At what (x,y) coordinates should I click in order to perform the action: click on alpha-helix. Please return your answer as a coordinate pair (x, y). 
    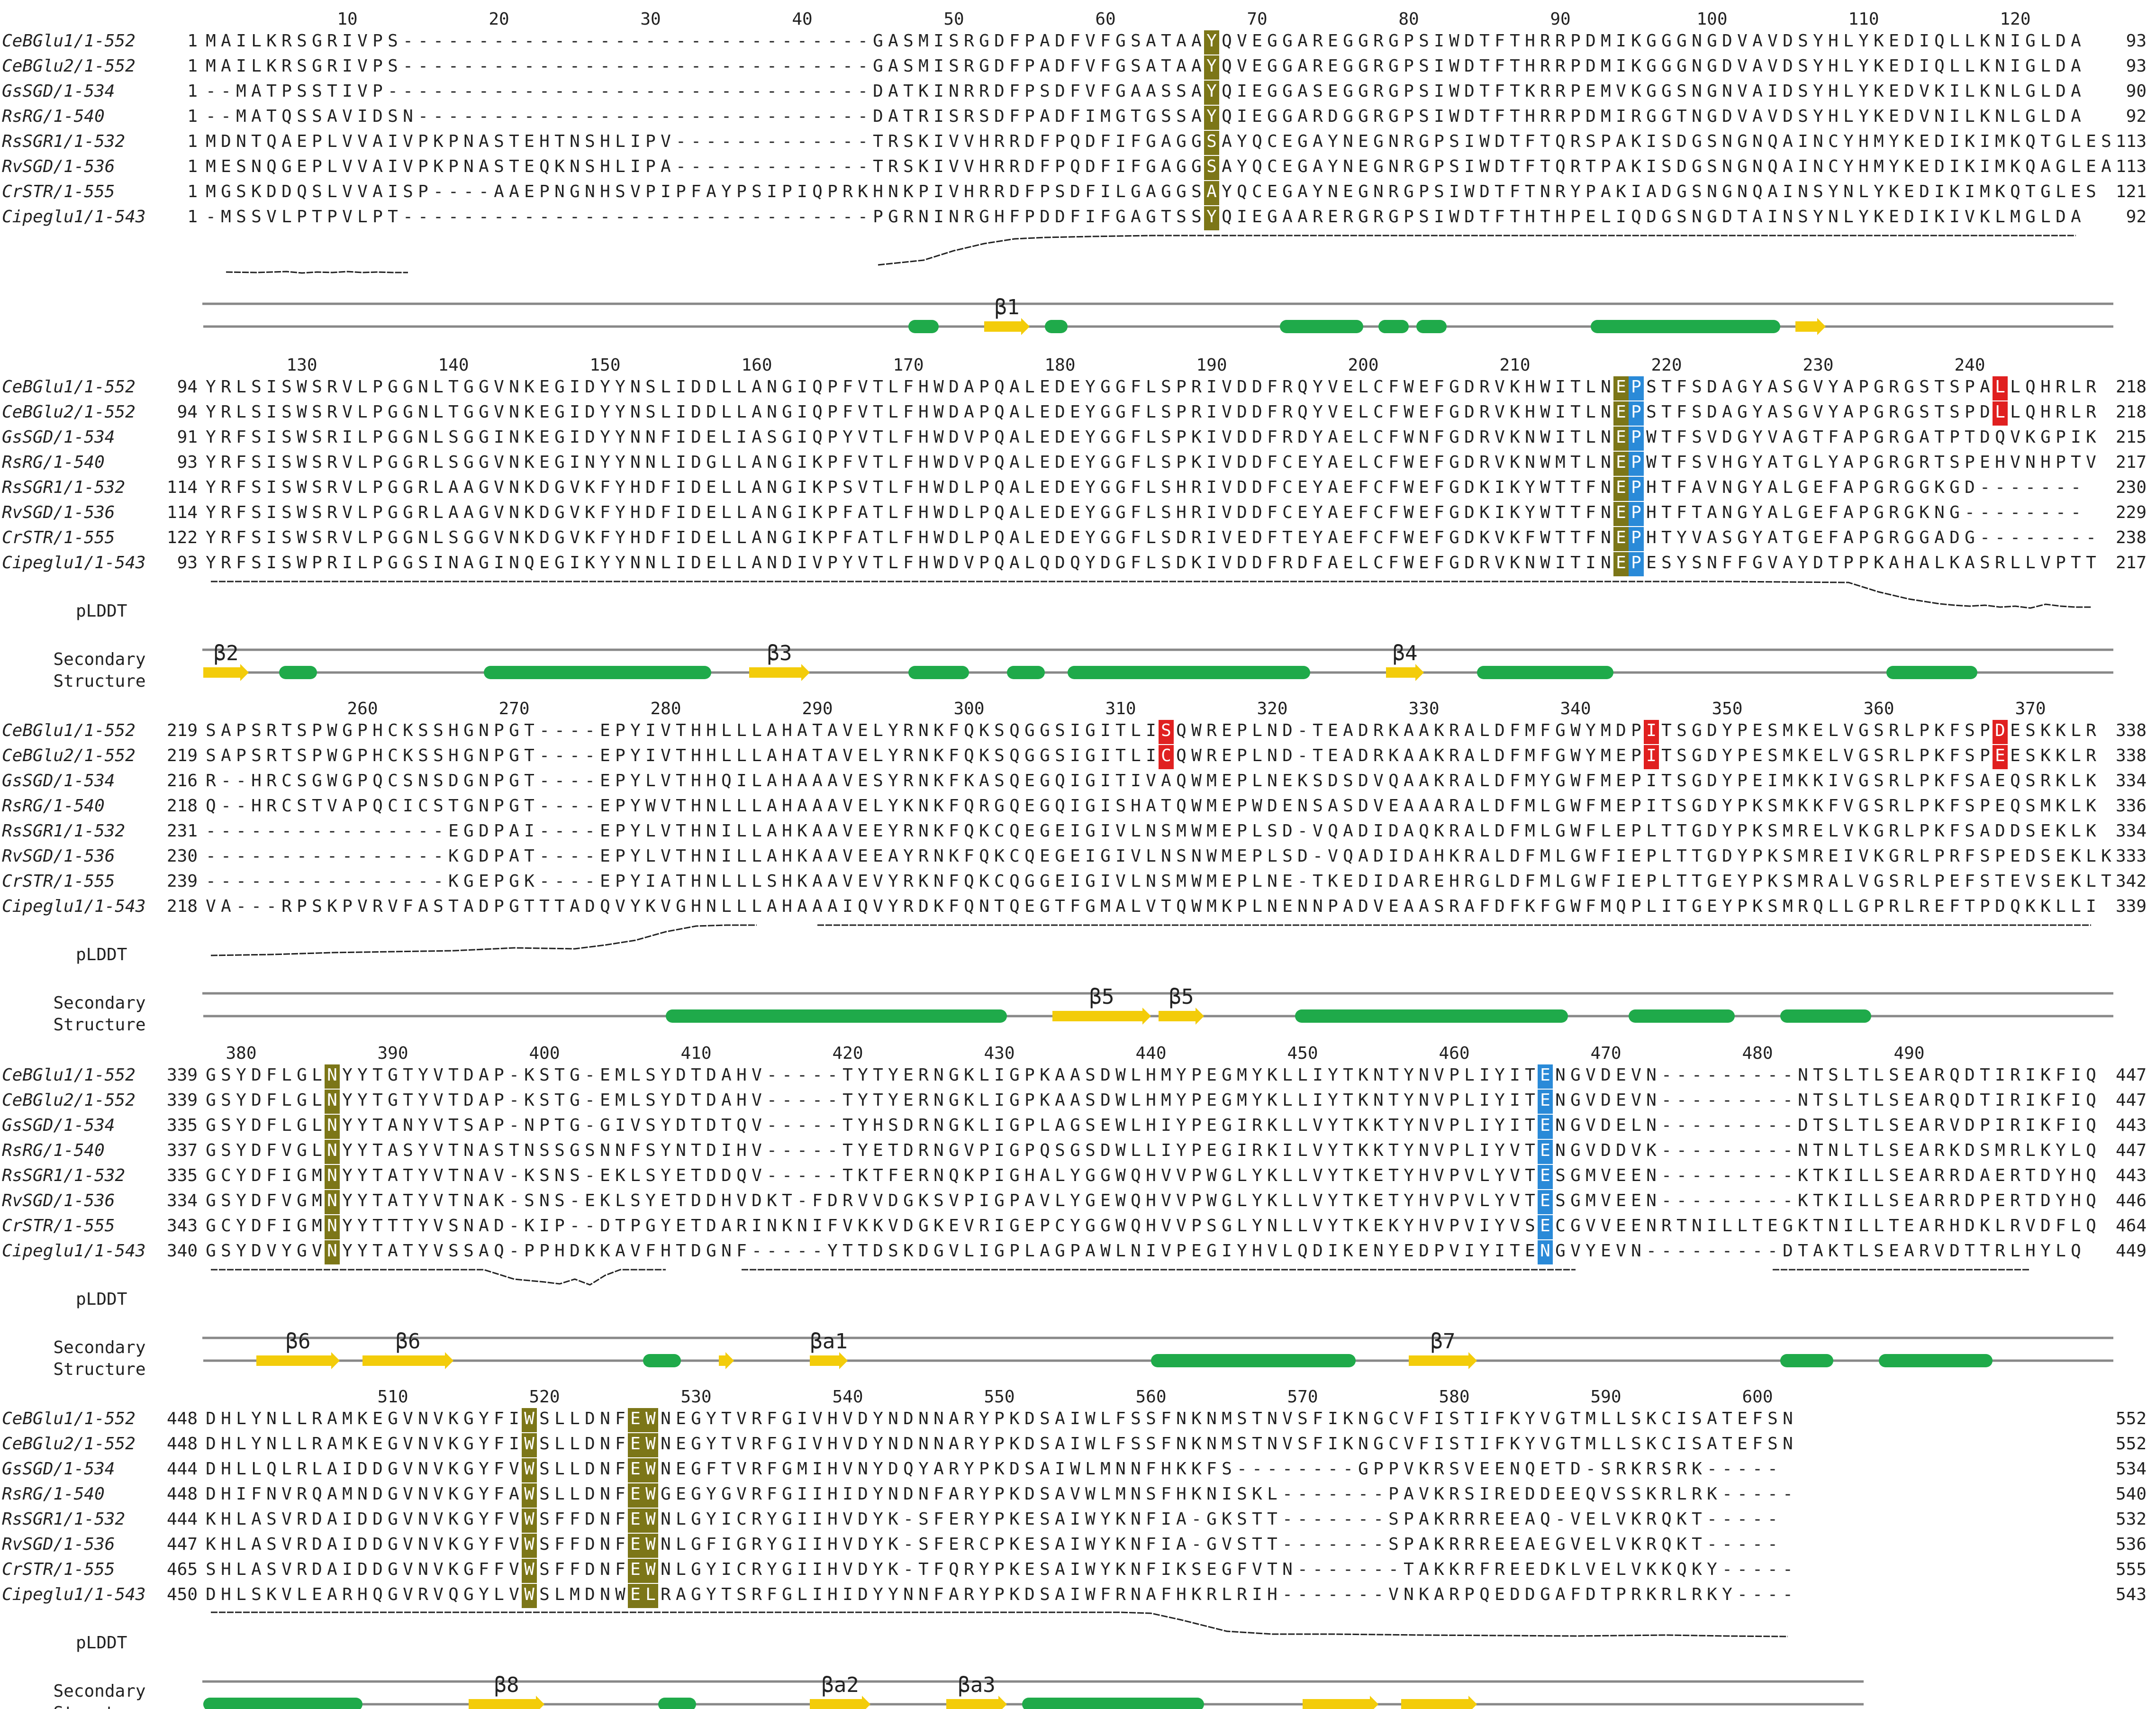
    Looking at the image, I should click on (1545, 672).